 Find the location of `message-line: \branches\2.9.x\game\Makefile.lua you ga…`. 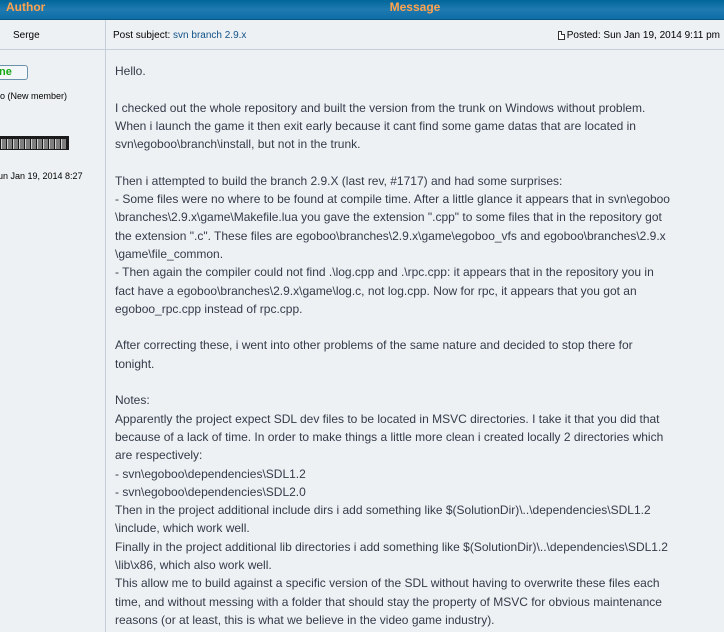

message-line: \branches\2.9.x\game\Makefile.lua you ga… is located at coordinates (388, 217).